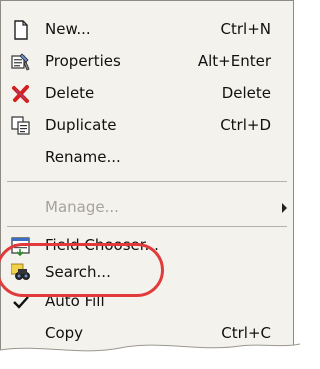  Describe the element at coordinates (245, 125) in the screenshot. I see `menu-item-shortcut: Ctrl+D` at that location.